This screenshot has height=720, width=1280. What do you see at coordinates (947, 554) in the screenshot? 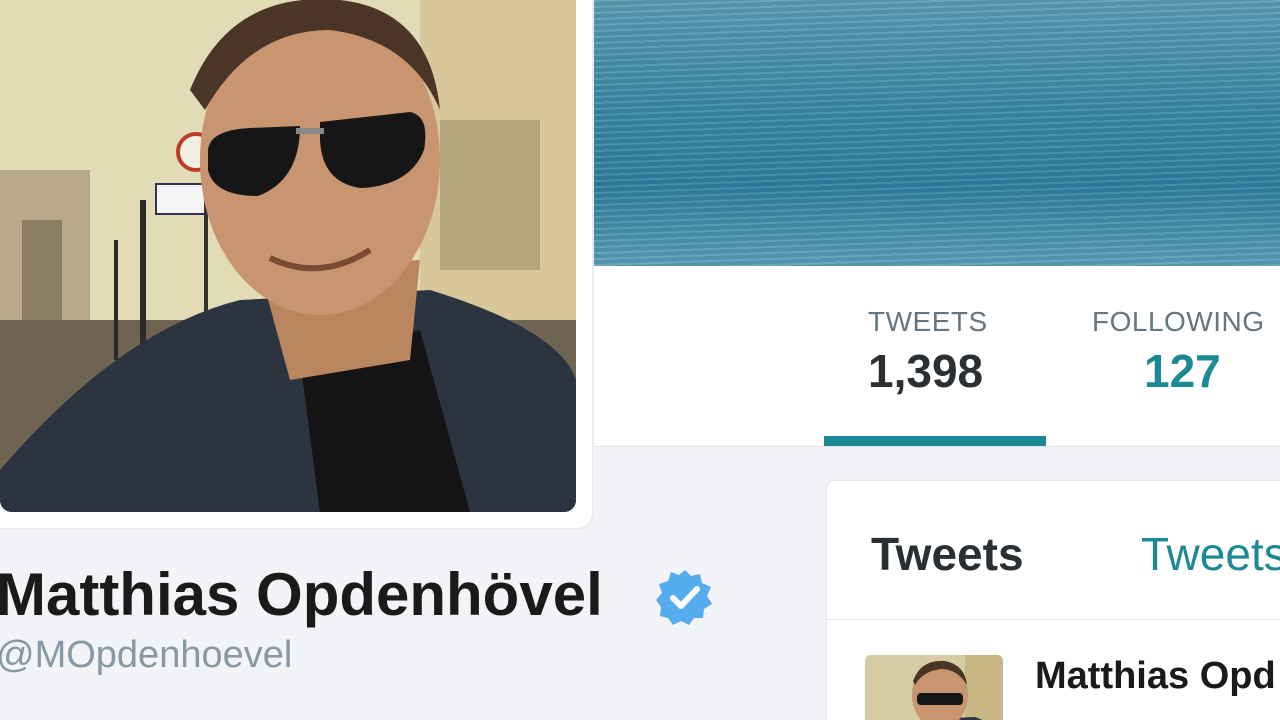
I see `tab-tweets: Tweets` at bounding box center [947, 554].